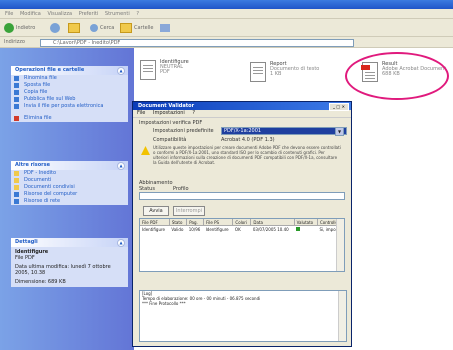 The width and height of the screenshot is (453, 350). What do you see at coordinates (102, 27) in the screenshot?
I see `search-button: Cerca` at bounding box center [102, 27].